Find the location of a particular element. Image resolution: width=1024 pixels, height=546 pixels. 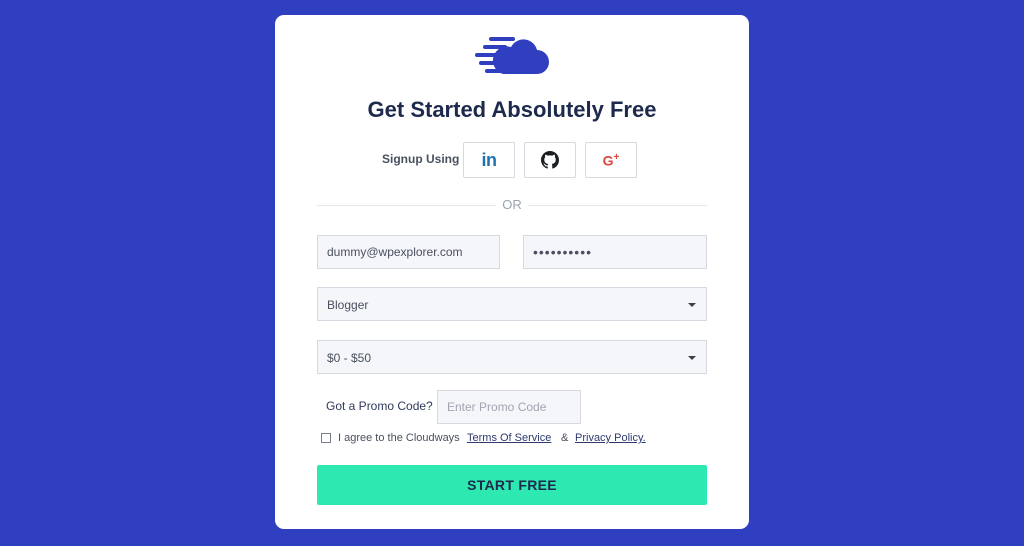

github-signup-button is located at coordinates (550, 160).